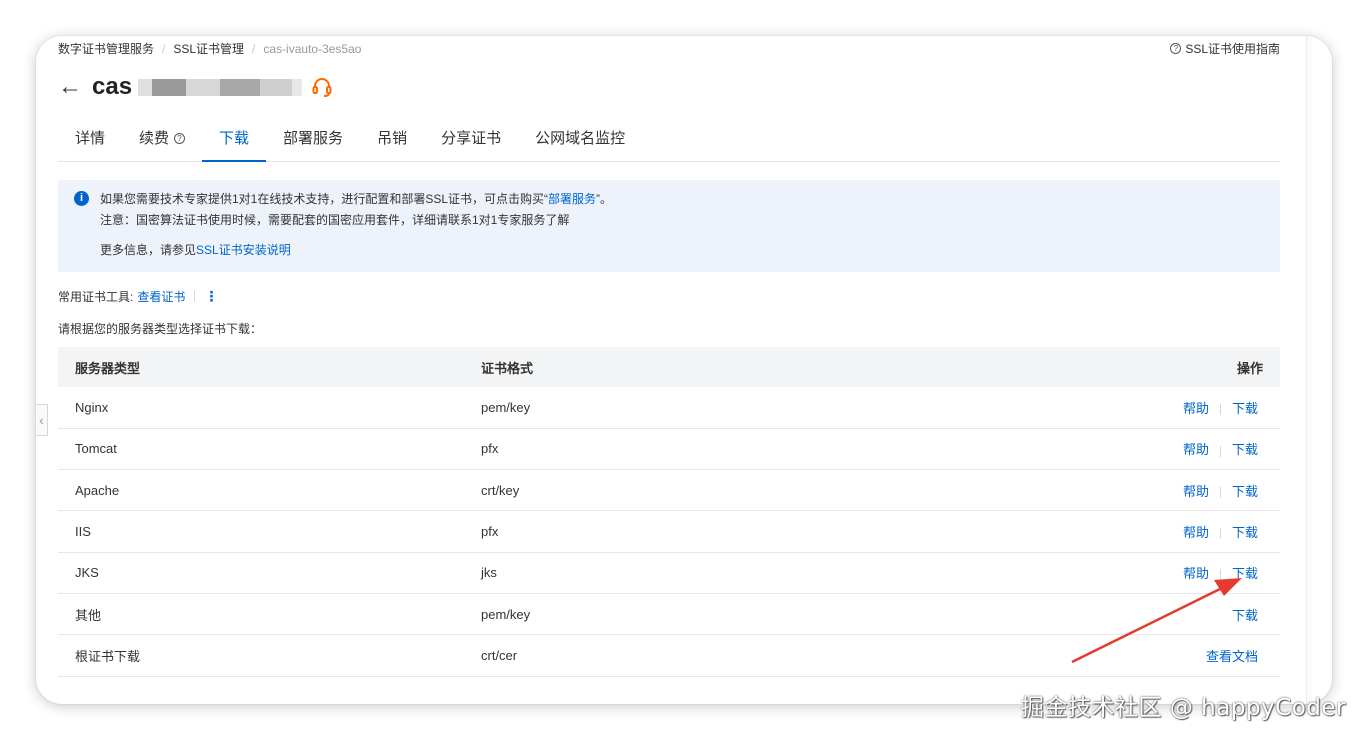 The height and width of the screenshot is (740, 1368). I want to click on table-row: IIS pfx 帮助 下载, so click(669, 532).